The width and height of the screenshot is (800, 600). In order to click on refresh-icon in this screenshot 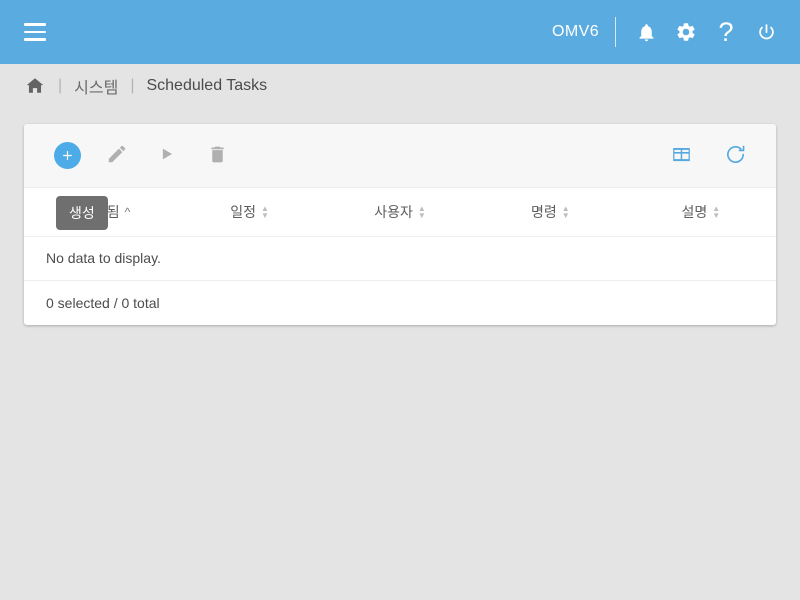, I will do `click(735, 156)`.